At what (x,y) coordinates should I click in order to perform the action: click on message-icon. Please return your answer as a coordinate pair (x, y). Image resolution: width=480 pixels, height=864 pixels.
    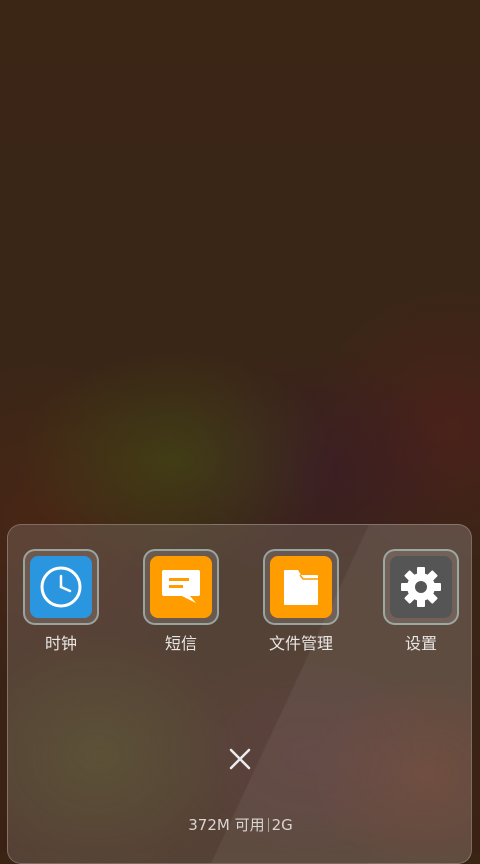
    Looking at the image, I should click on (181, 587).